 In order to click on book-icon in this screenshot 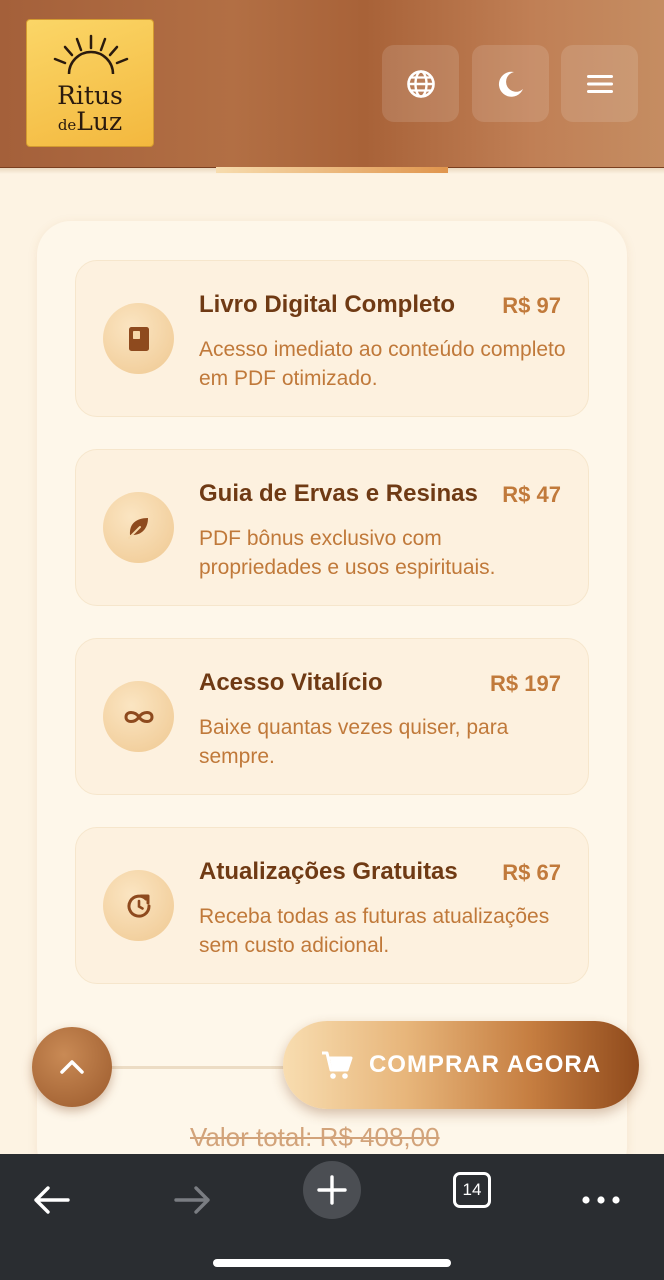, I will do `click(138, 338)`.